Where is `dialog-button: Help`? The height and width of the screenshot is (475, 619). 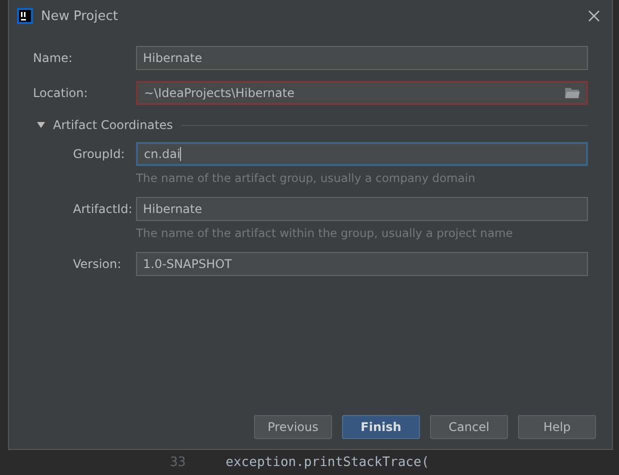 dialog-button: Help is located at coordinates (557, 427).